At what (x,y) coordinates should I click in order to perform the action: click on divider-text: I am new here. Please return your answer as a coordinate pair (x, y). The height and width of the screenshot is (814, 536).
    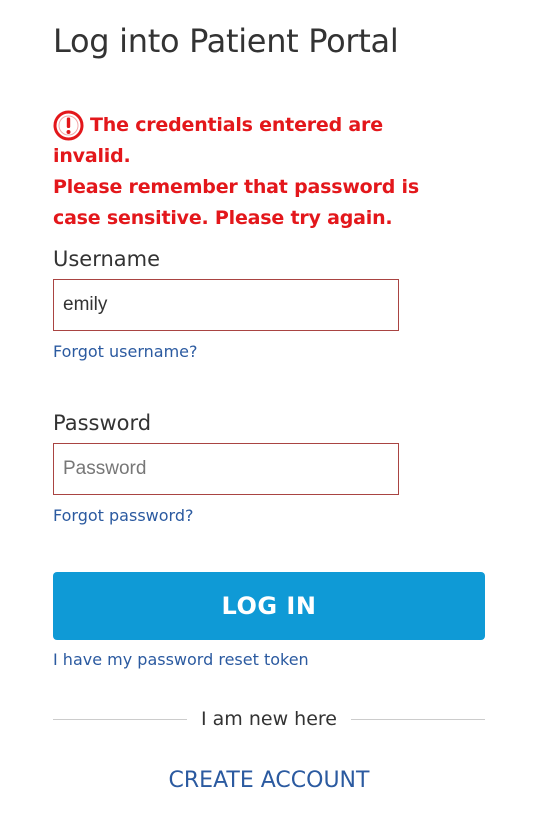
    Looking at the image, I should click on (269, 719).